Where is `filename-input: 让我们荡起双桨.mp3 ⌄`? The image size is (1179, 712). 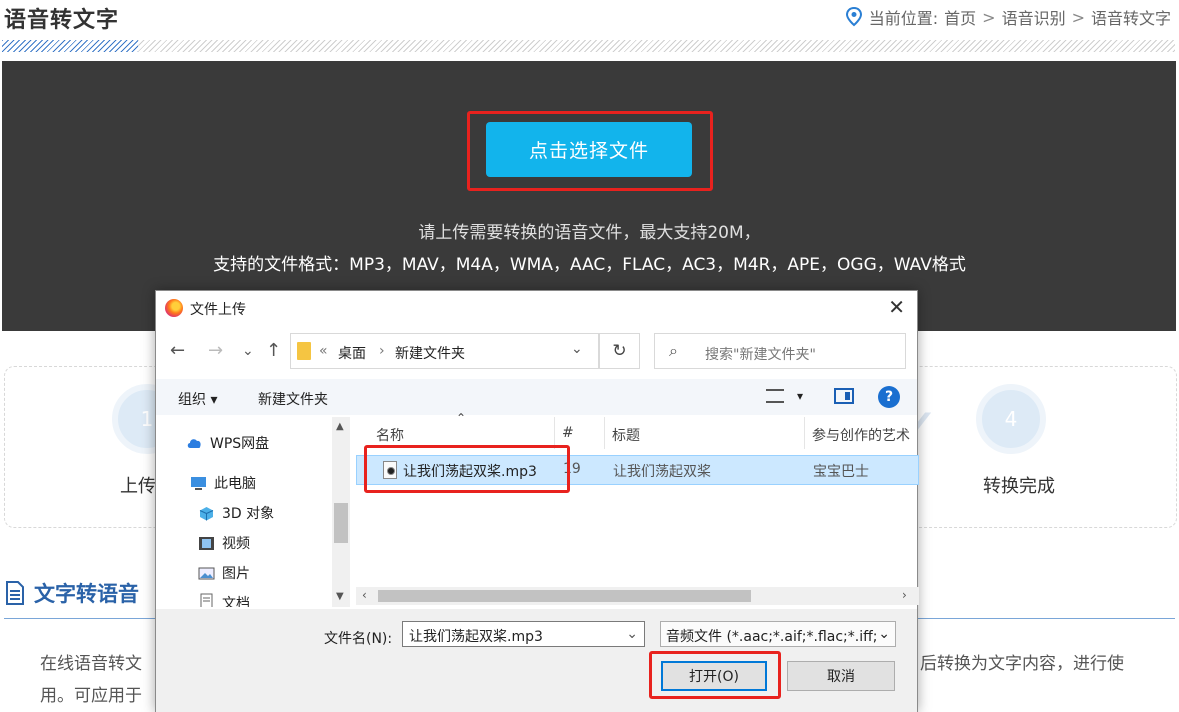
filename-input: 让我们荡起双桨.mp3 ⌄ is located at coordinates (523, 634).